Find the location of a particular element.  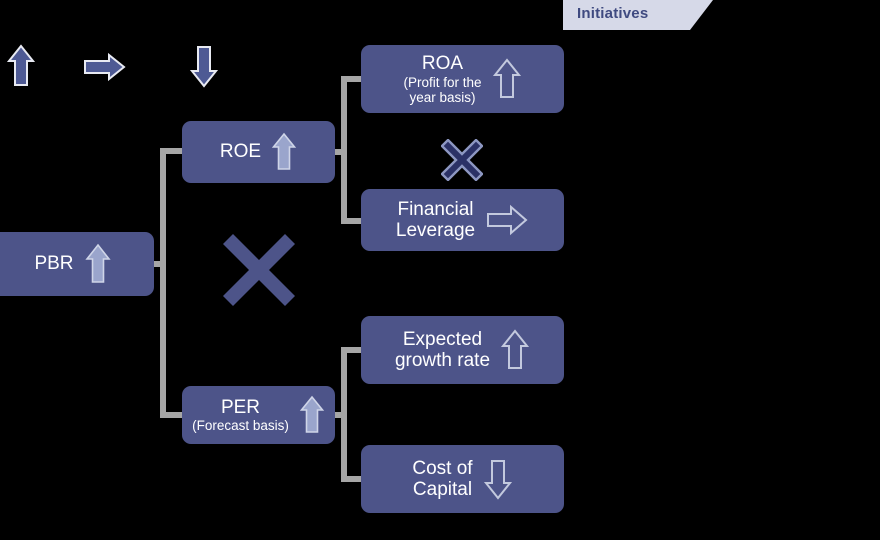

arrow-down-icon is located at coordinates (497, 480).